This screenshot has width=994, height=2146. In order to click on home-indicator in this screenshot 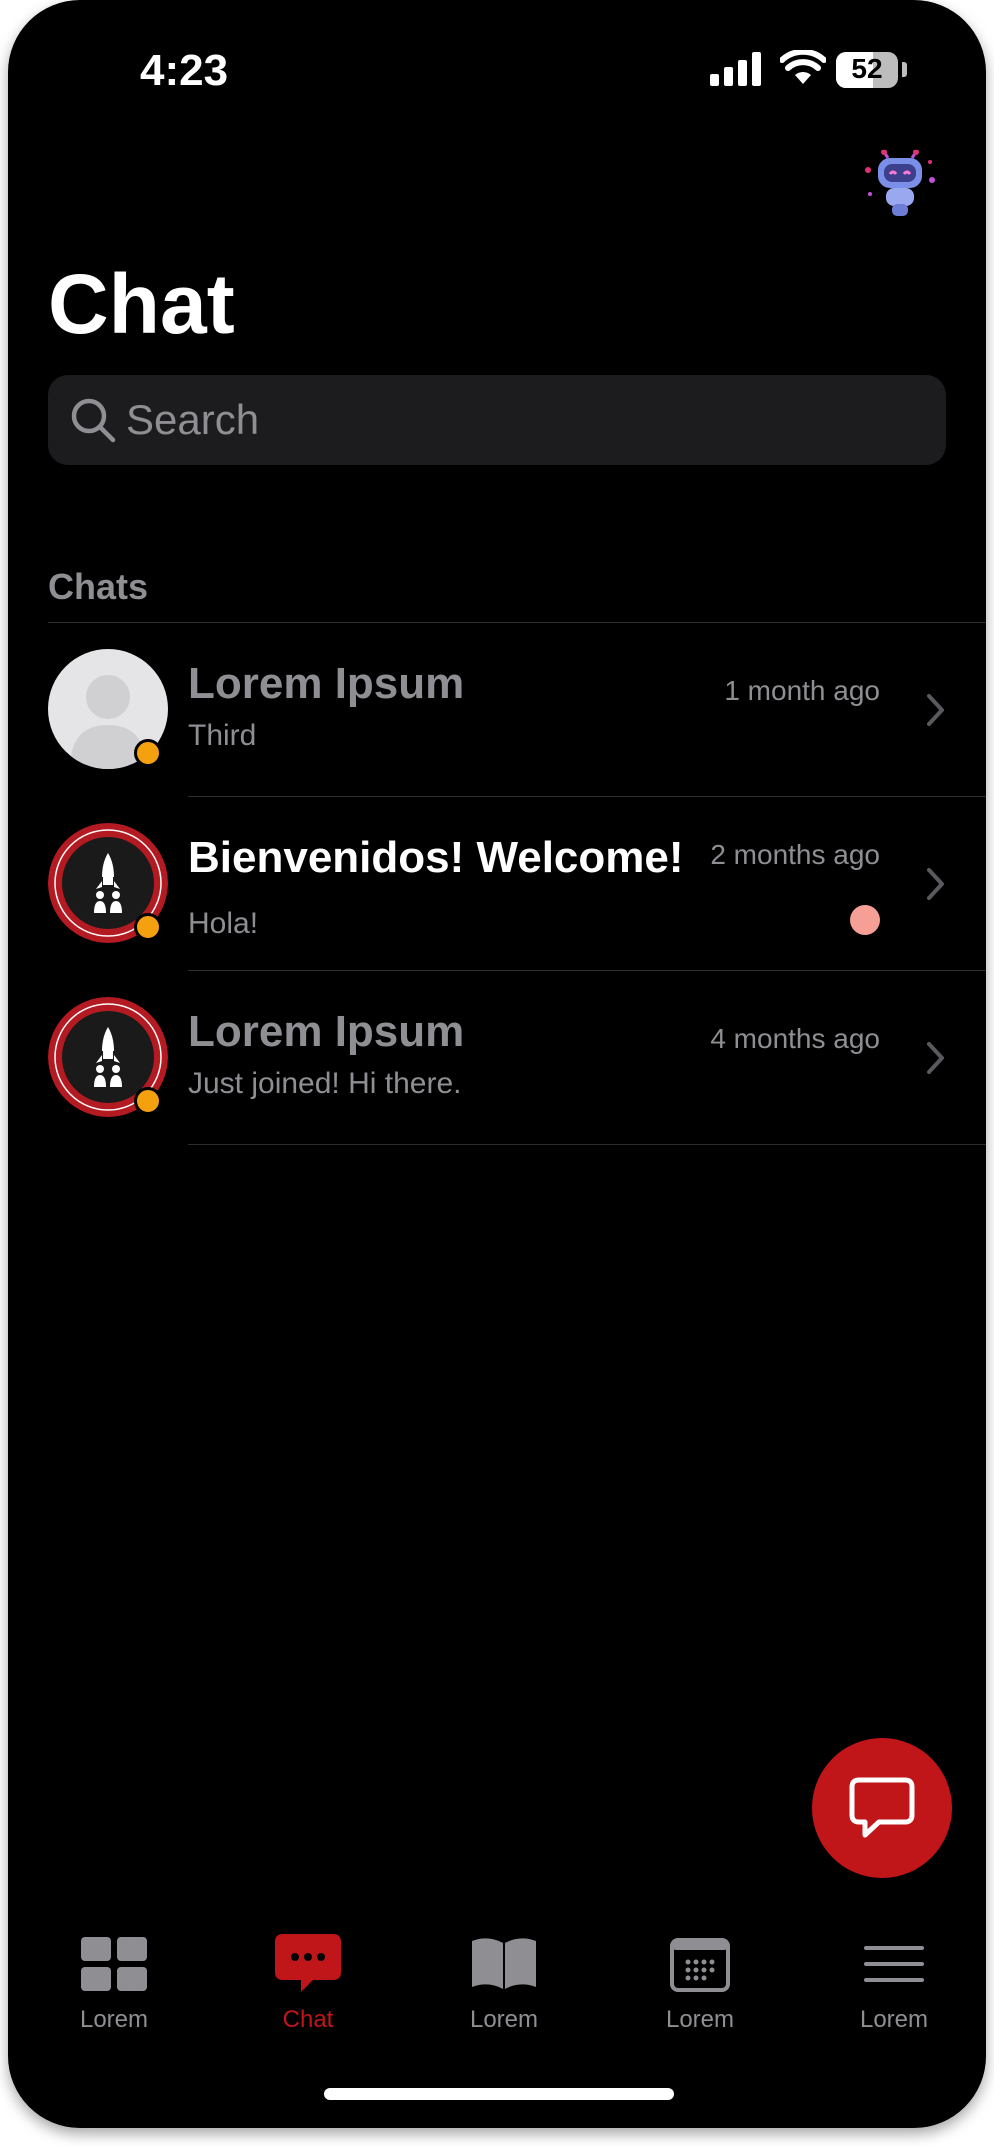, I will do `click(499, 2094)`.